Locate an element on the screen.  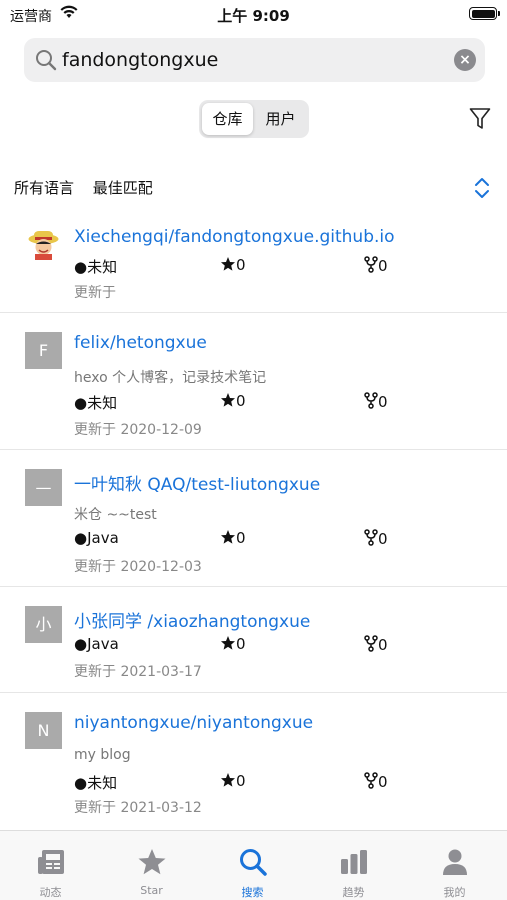
tab-label: Star is located at coordinates (151, 890).